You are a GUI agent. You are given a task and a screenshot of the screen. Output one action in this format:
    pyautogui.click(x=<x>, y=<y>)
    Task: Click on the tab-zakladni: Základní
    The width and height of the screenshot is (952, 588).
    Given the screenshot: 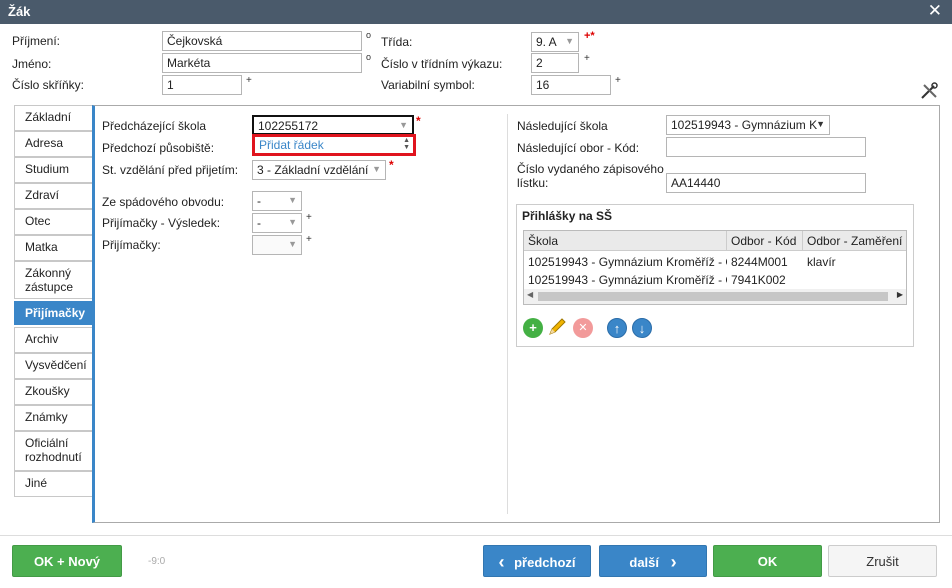 What is the action you would take?
    pyautogui.click(x=53, y=118)
    